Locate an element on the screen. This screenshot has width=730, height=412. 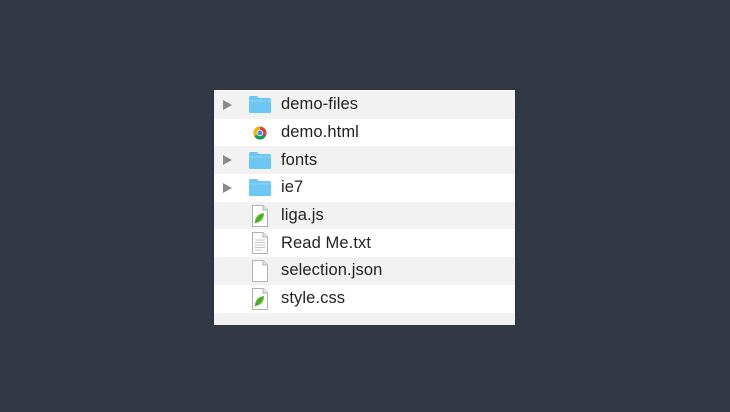
empty-row is located at coordinates (364, 318).